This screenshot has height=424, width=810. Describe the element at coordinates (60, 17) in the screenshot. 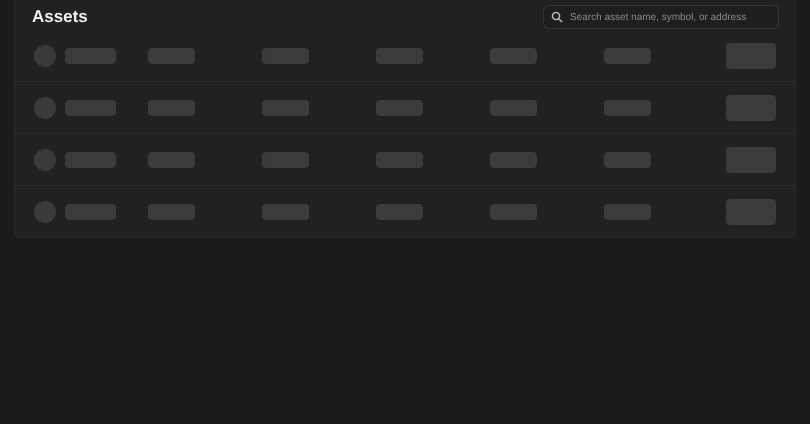

I see `page-title: Assets` at that location.